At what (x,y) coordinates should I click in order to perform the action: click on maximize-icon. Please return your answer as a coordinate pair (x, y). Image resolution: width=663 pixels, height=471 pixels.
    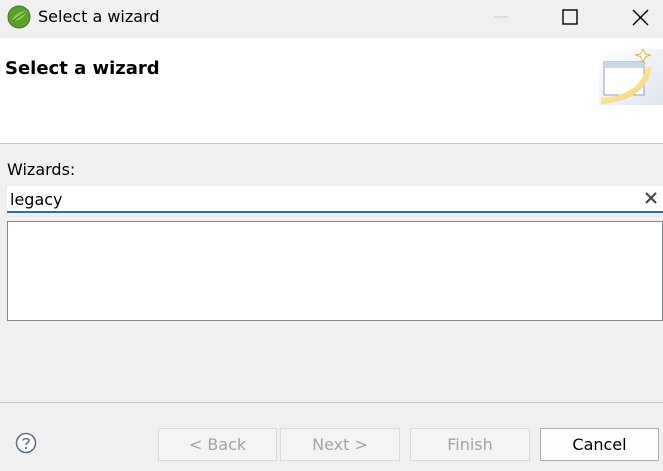
    Looking at the image, I should click on (570, 17).